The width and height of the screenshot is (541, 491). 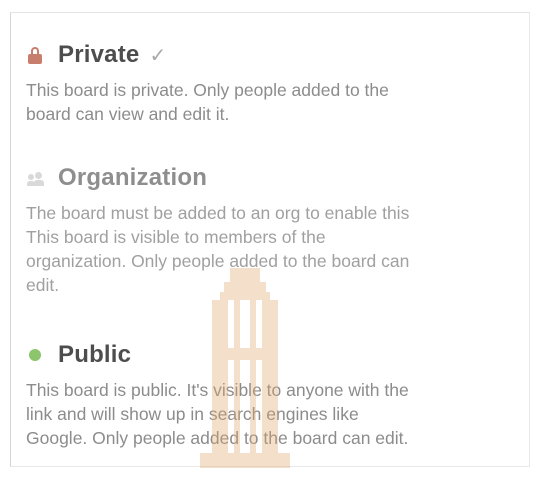 I want to click on organization-icon, so click(x=35, y=178).